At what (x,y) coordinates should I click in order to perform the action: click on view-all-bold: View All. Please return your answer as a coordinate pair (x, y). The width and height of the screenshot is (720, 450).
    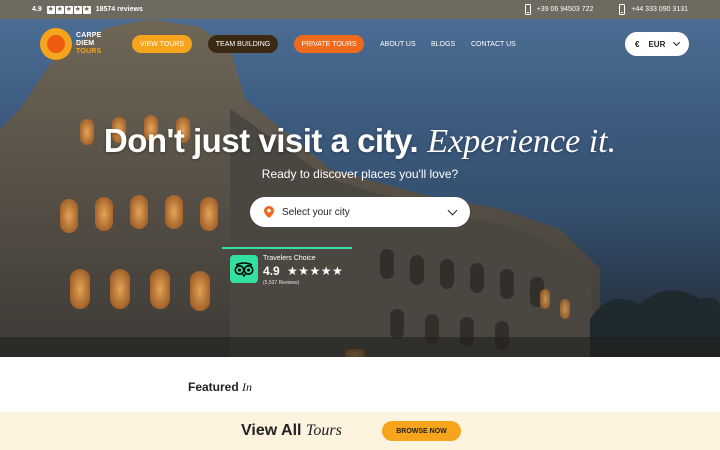
    Looking at the image, I should click on (271, 430).